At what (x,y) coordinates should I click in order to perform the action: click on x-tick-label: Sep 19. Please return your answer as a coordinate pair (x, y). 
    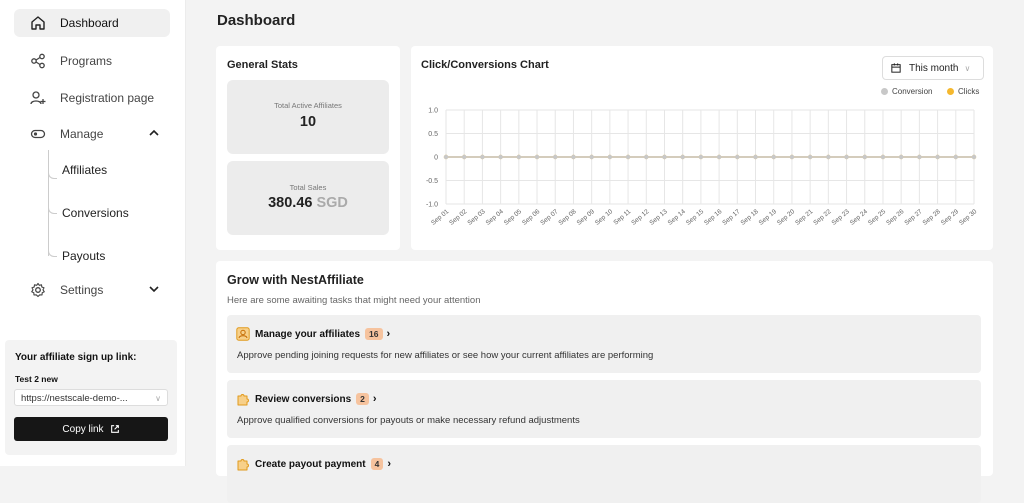
    Looking at the image, I should click on (768, 217).